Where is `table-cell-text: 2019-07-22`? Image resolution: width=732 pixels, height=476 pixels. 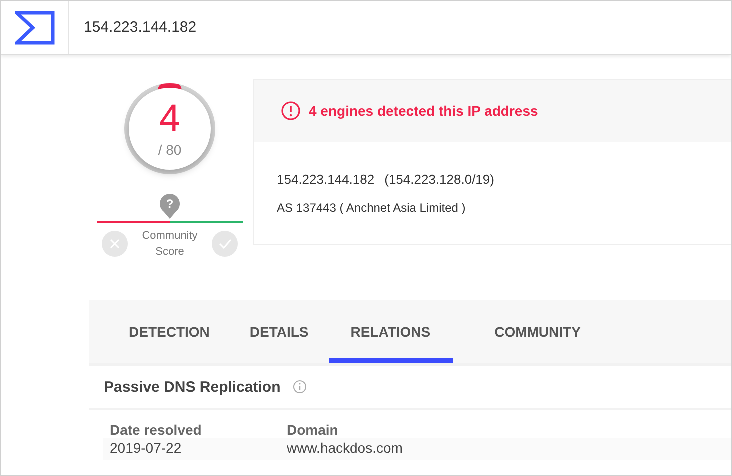 table-cell-text: 2019-07-22 is located at coordinates (146, 448).